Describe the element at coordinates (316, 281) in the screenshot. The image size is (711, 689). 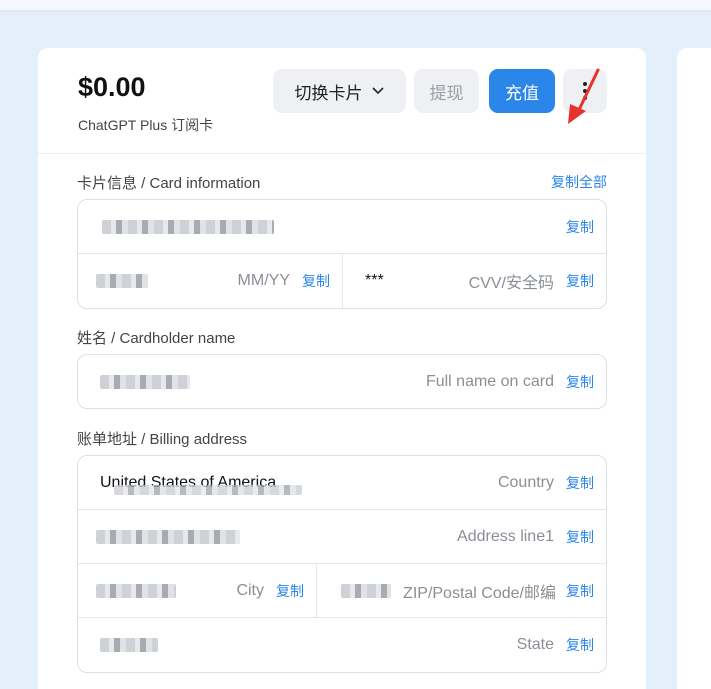
I see `copy-expiry-button: 复制` at that location.